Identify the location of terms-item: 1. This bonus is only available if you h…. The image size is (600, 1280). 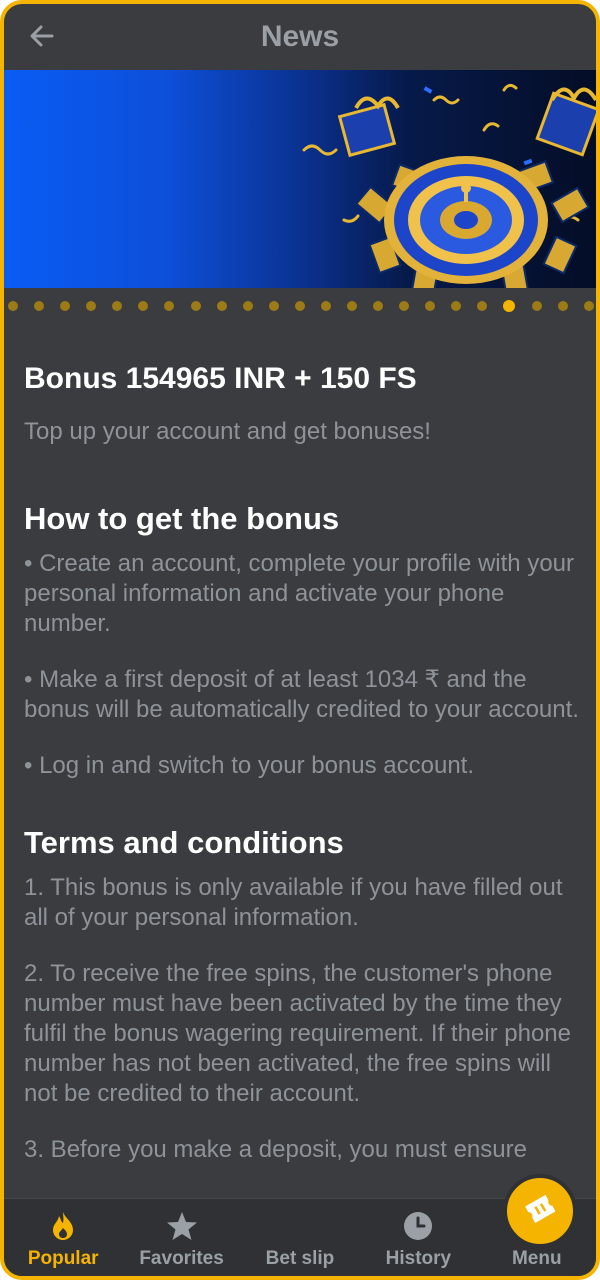
(293, 903).